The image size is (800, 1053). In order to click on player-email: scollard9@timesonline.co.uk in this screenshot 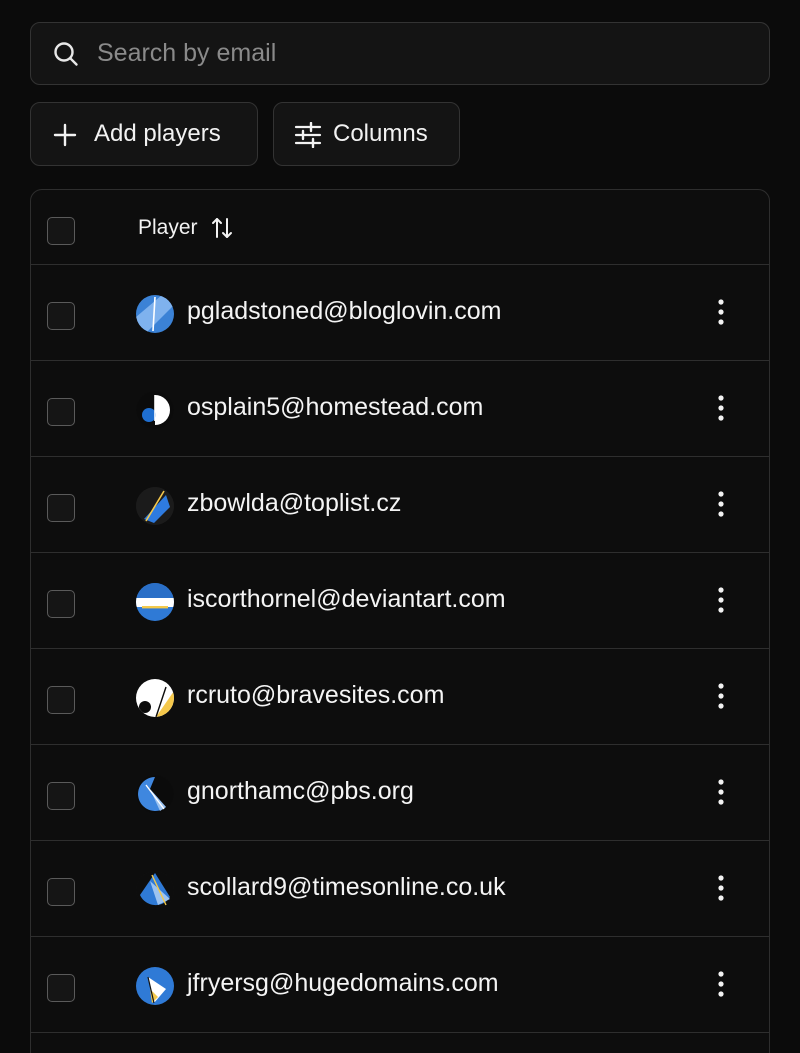, I will do `click(346, 887)`.